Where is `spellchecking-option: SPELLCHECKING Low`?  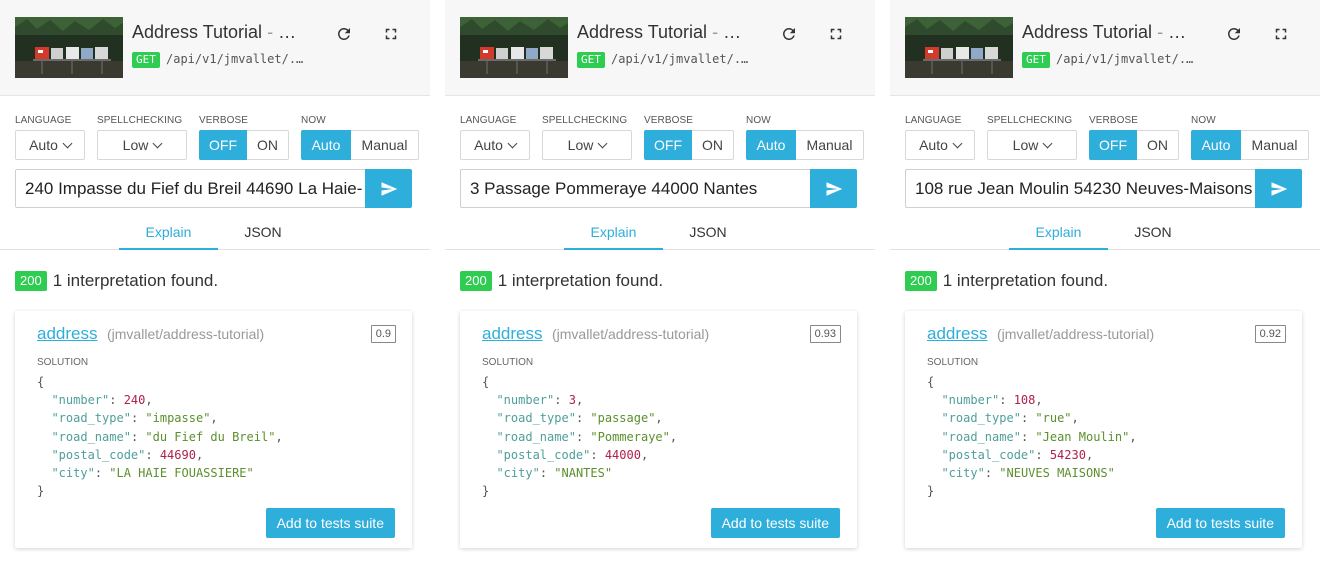
spellchecking-option: SPELLCHECKING Low is located at coordinates (587, 137).